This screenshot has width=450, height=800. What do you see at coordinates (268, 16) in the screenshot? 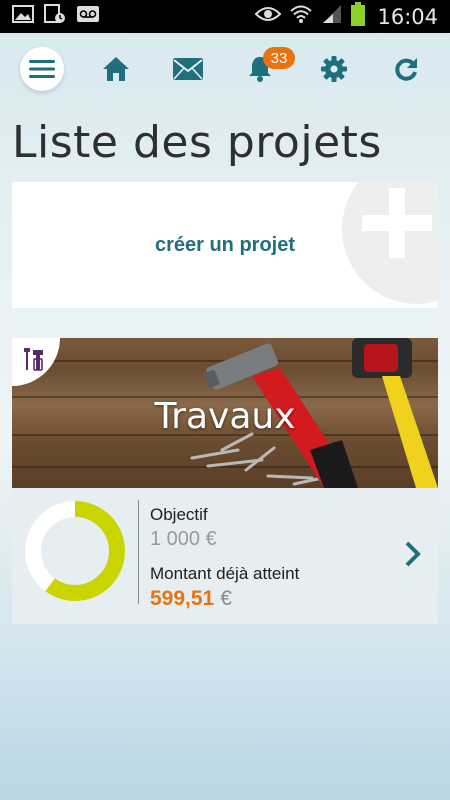
I see `eye-icon` at bounding box center [268, 16].